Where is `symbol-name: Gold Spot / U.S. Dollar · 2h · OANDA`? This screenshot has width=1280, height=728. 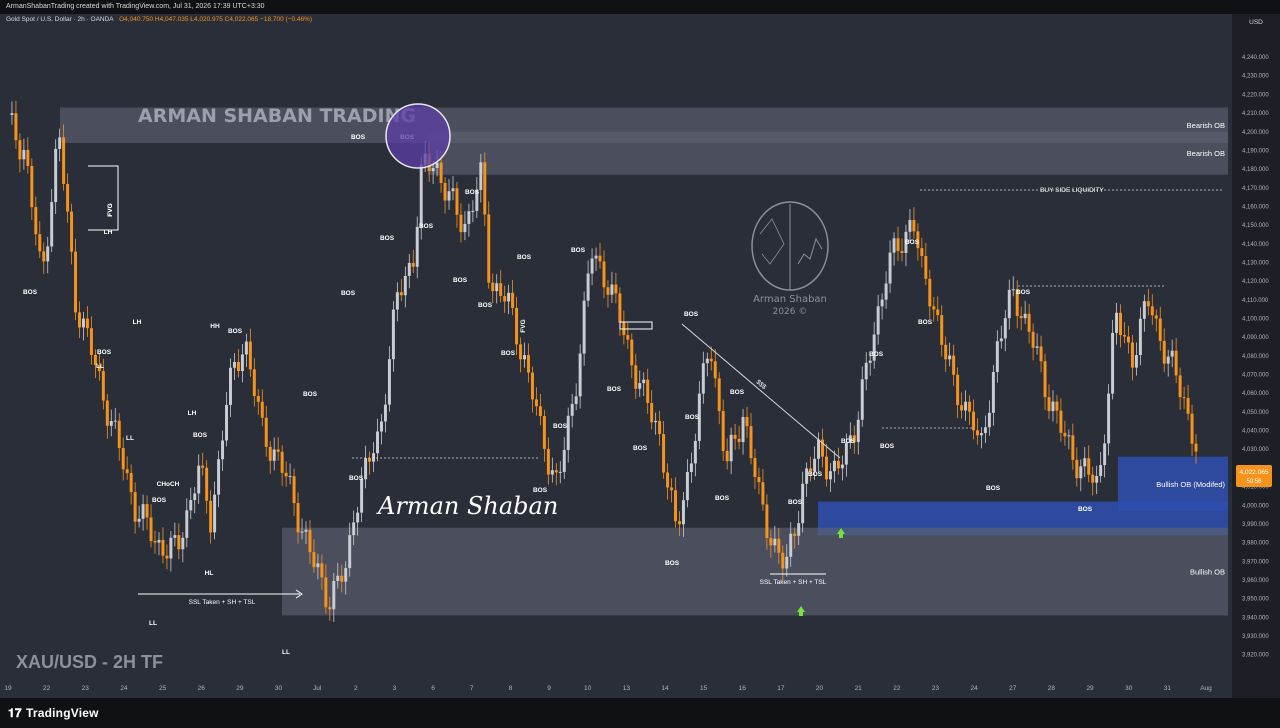
symbol-name: Gold Spot / U.S. Dollar · 2h · OANDA is located at coordinates (60, 19).